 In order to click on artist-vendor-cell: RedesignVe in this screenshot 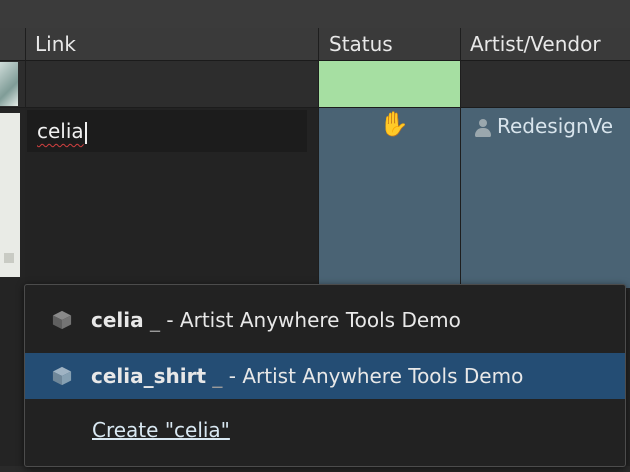, I will do `click(545, 198)`.